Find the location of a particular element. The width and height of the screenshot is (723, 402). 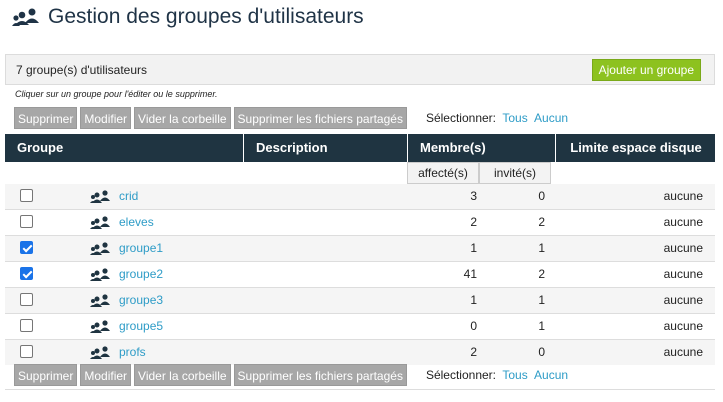

page-header: Gestion des groupes d'utilisateurs is located at coordinates (188, 17).